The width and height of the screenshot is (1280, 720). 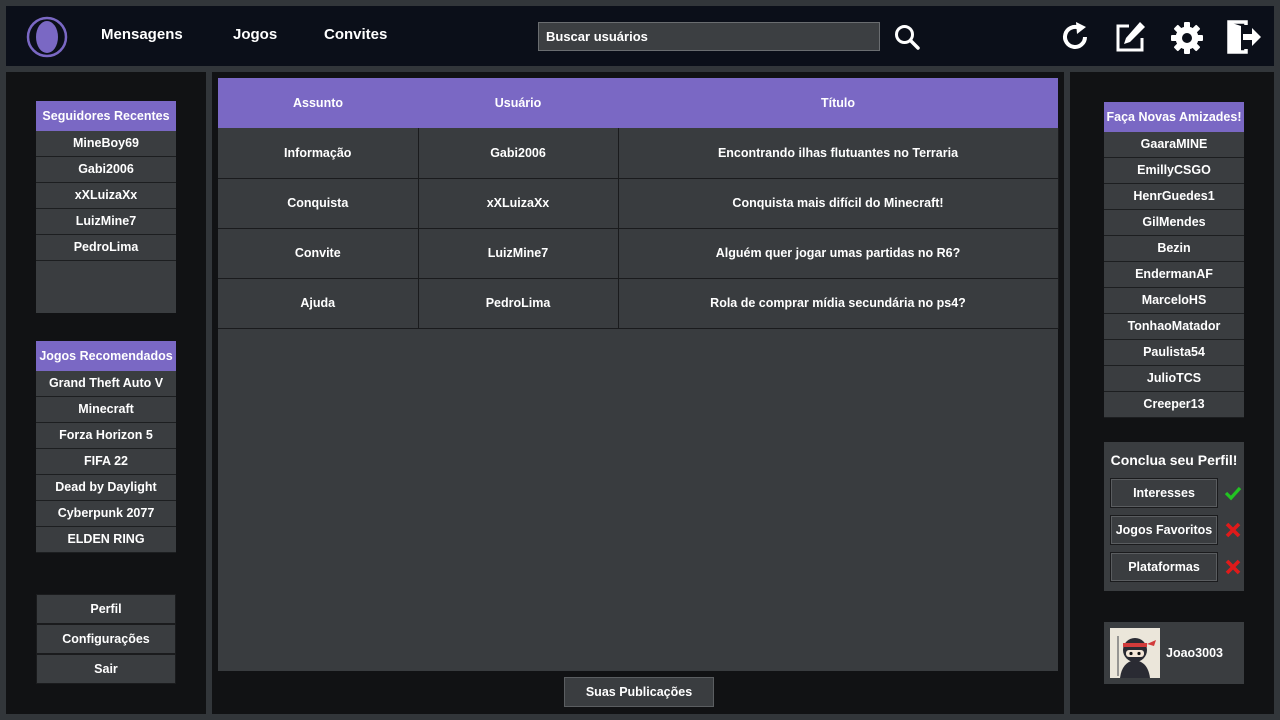 I want to click on friend-suggestion-item: Paulista54, so click(x=1174, y=353).